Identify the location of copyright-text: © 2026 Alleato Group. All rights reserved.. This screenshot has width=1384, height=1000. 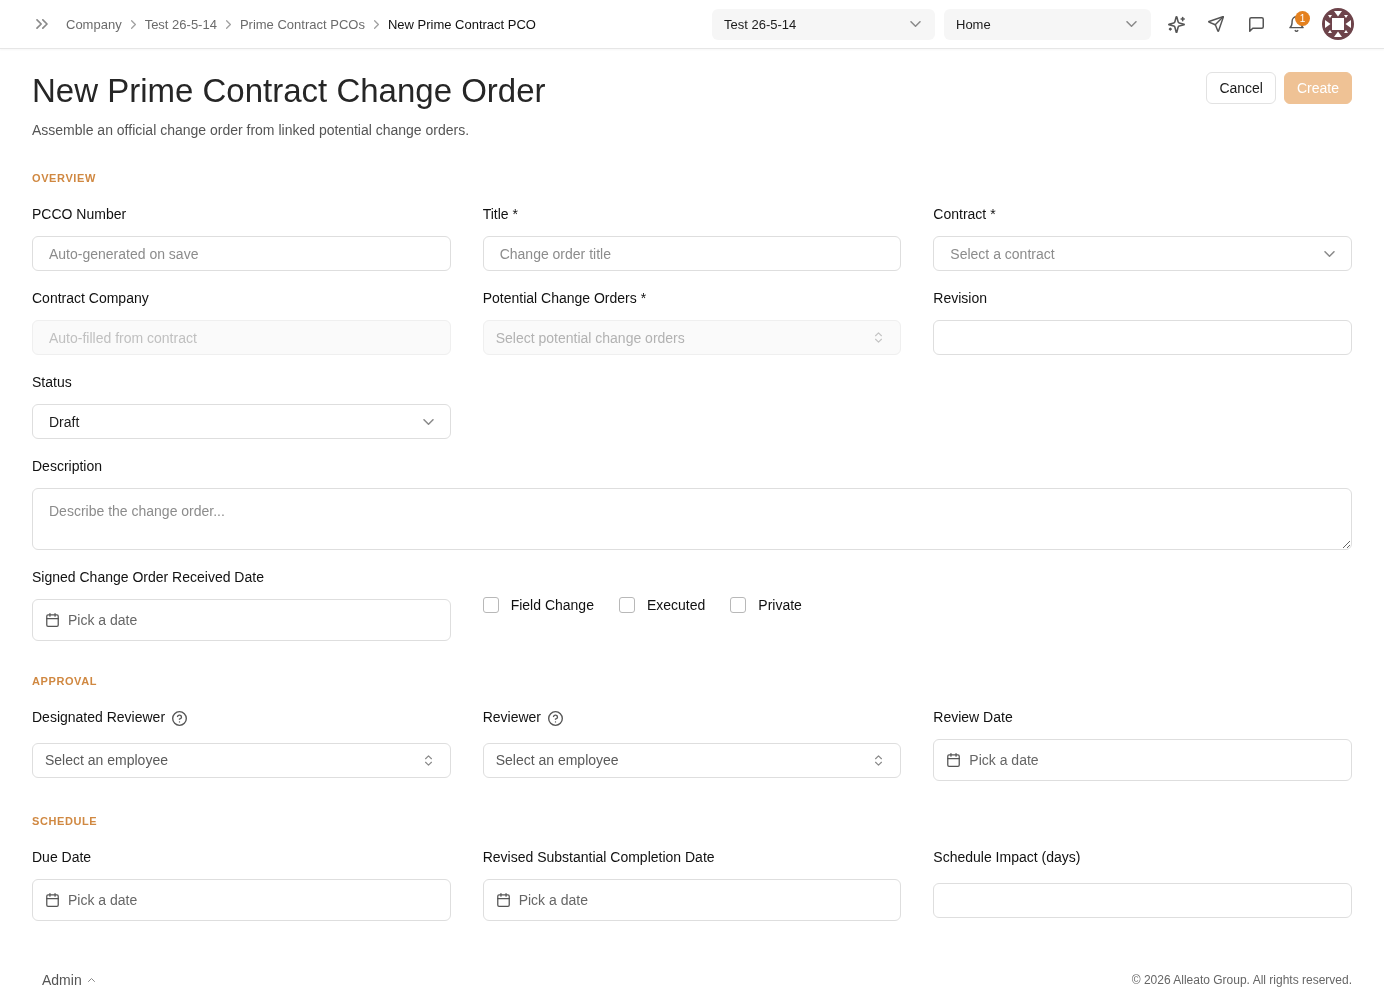
(1241, 980).